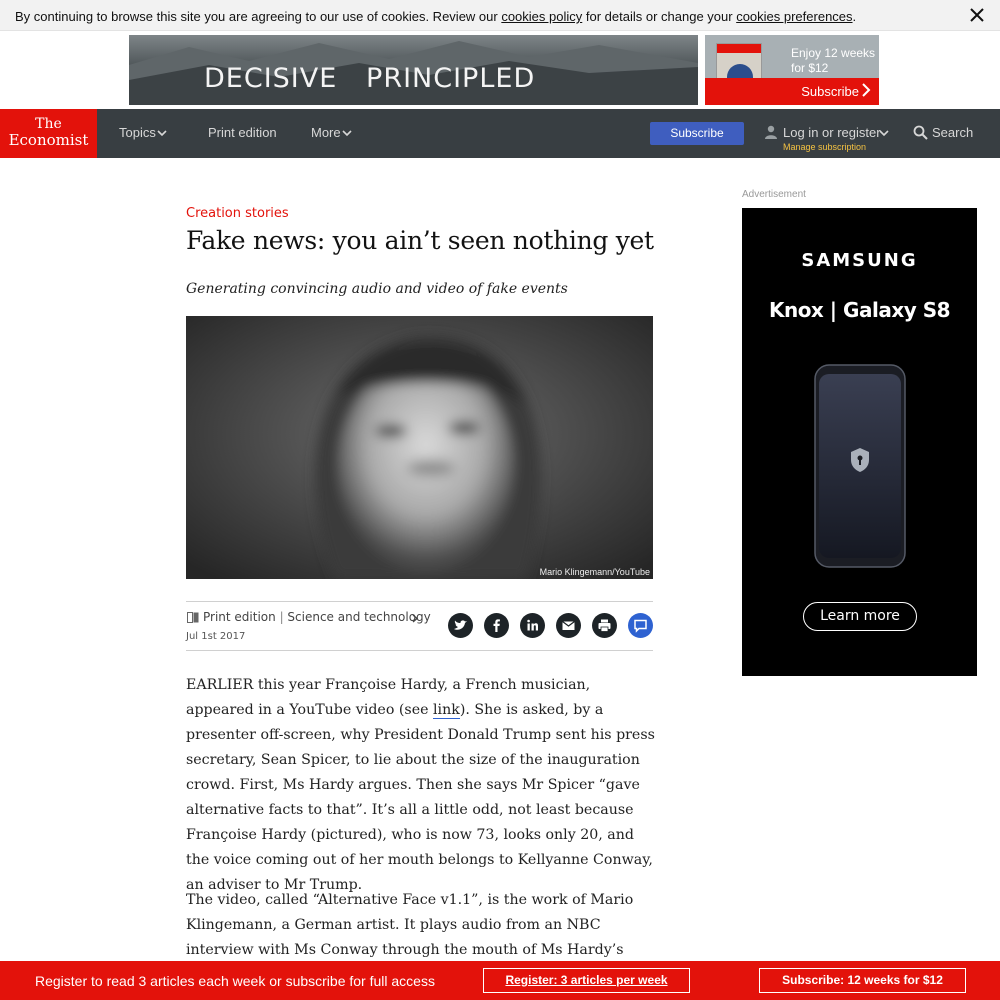  What do you see at coordinates (860, 616) in the screenshot?
I see `learn-more-button: Learn more` at bounding box center [860, 616].